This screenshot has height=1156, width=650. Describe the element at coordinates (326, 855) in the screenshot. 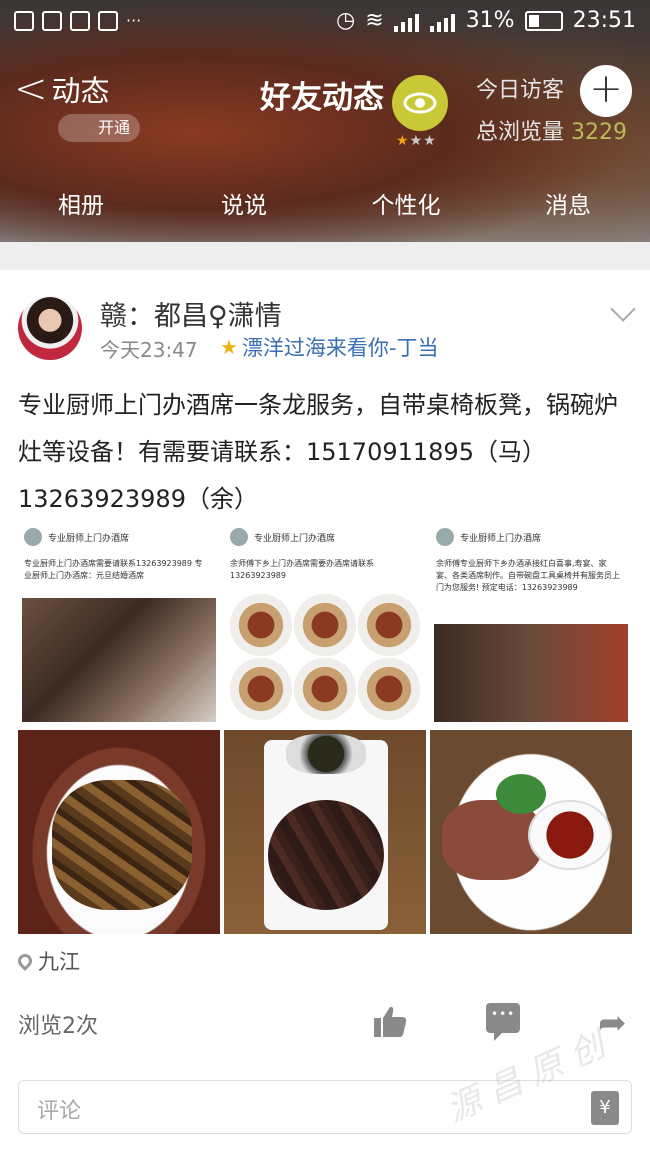

I see `sliced-beef-image` at that location.